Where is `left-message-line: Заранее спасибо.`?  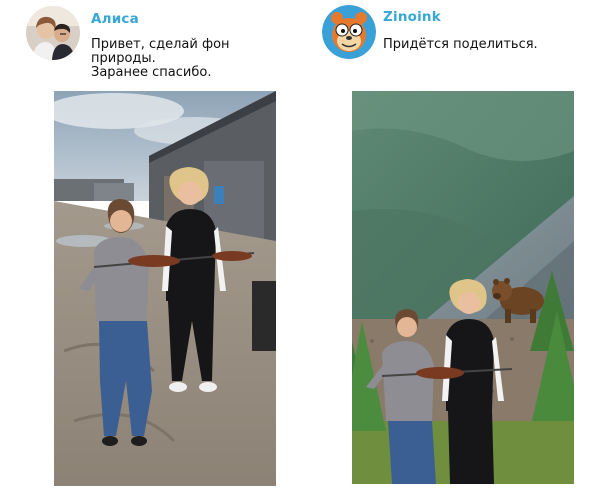 left-message-line: Заранее спасибо. is located at coordinates (151, 72).